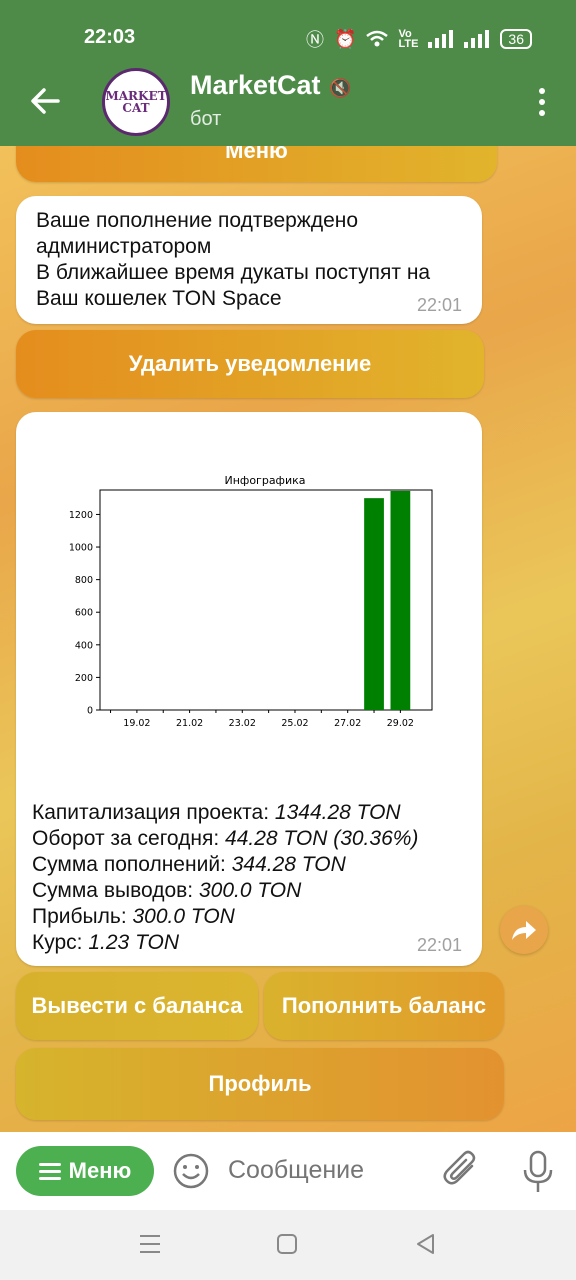 Image resolution: width=576 pixels, height=1280 pixels. I want to click on y-tick-label: 200, so click(84, 678).